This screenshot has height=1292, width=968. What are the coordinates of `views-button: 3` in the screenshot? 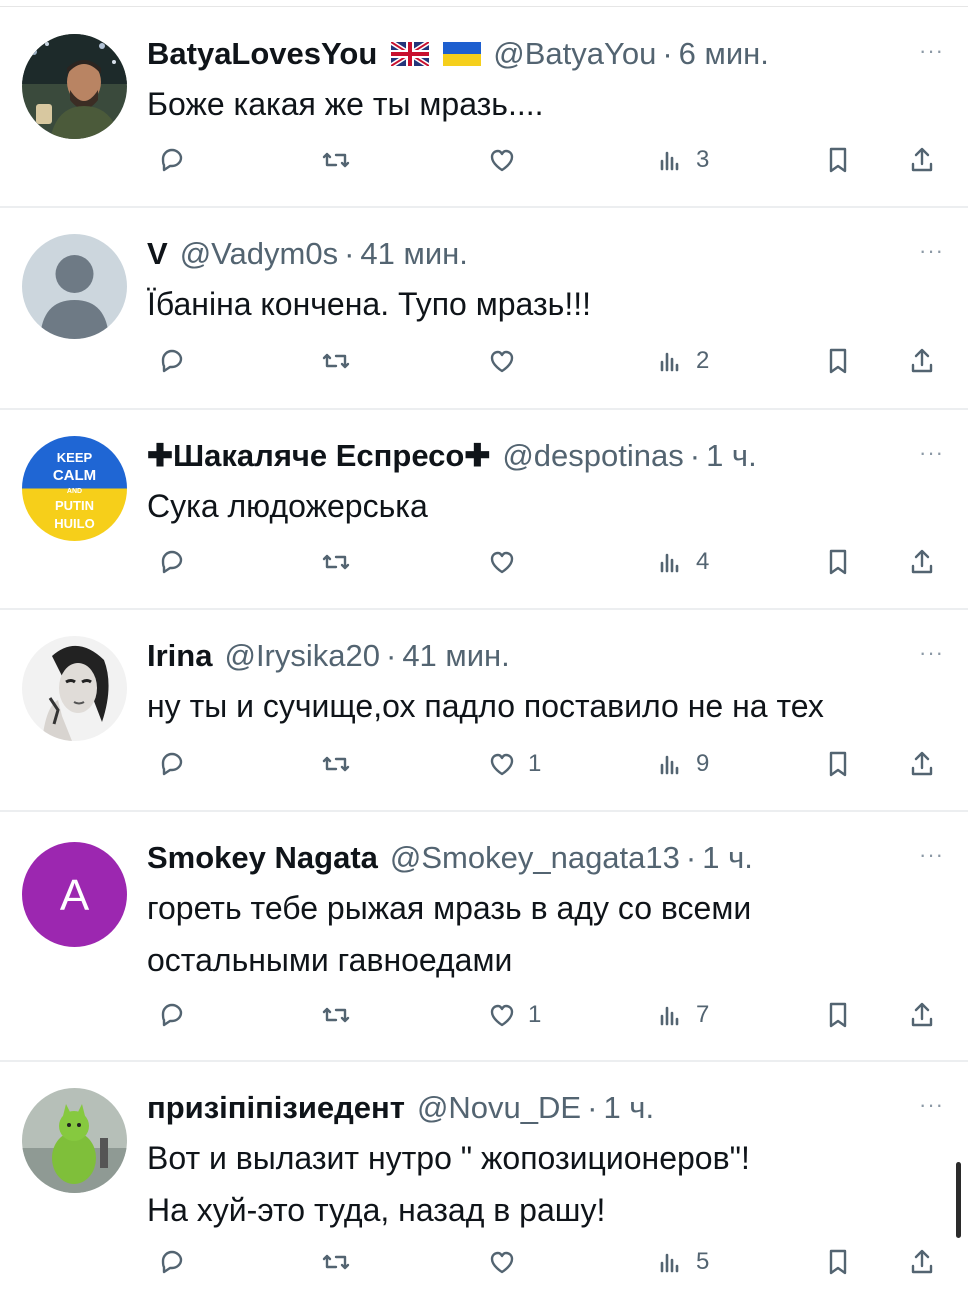 It's located at (680, 160).